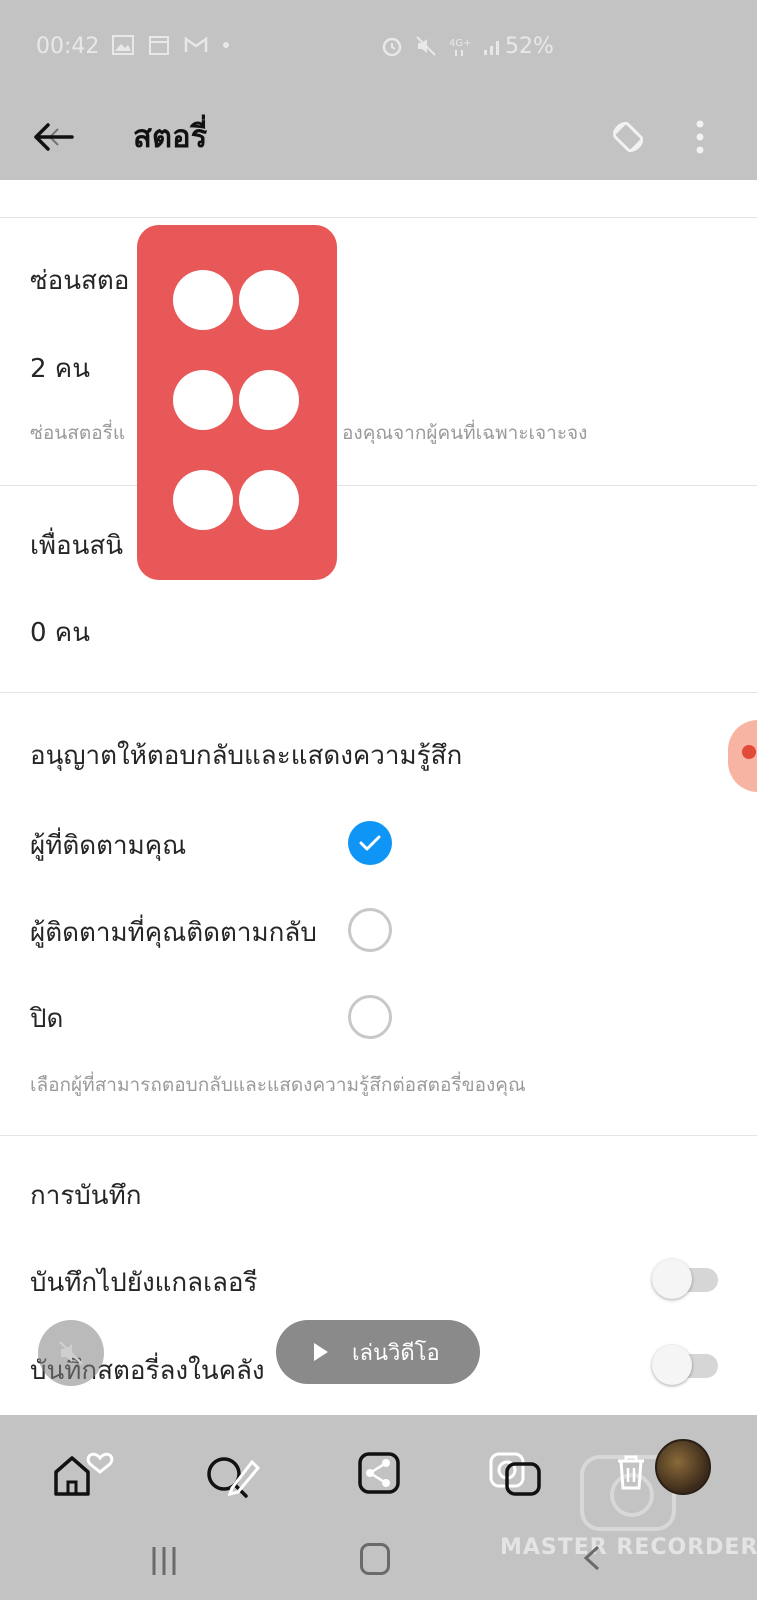 Image resolution: width=757 pixels, height=1600 pixels. I want to click on reply-option-label: ปิด, so click(46, 1018).